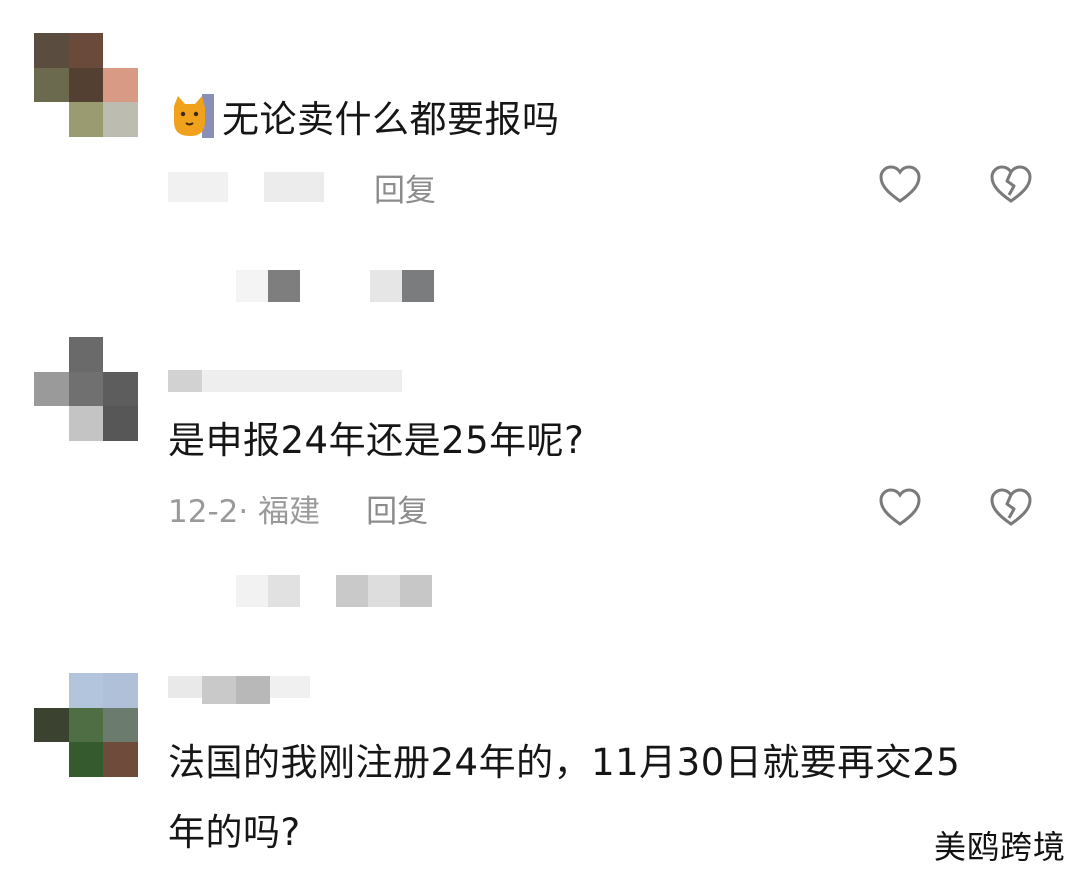 The width and height of the screenshot is (1080, 876). What do you see at coordinates (194, 116) in the screenshot?
I see `cat-emoji-icon` at bounding box center [194, 116].